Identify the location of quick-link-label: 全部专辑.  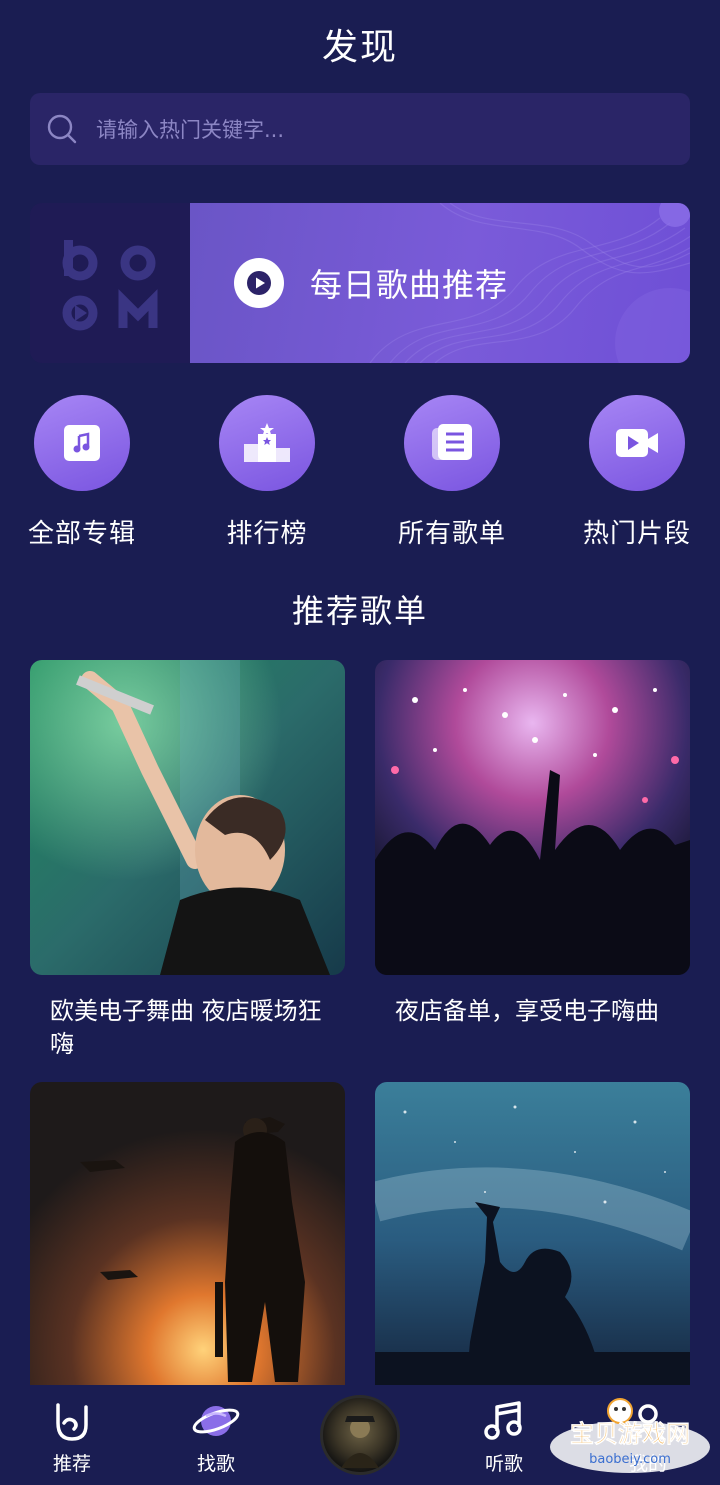
(81, 534).